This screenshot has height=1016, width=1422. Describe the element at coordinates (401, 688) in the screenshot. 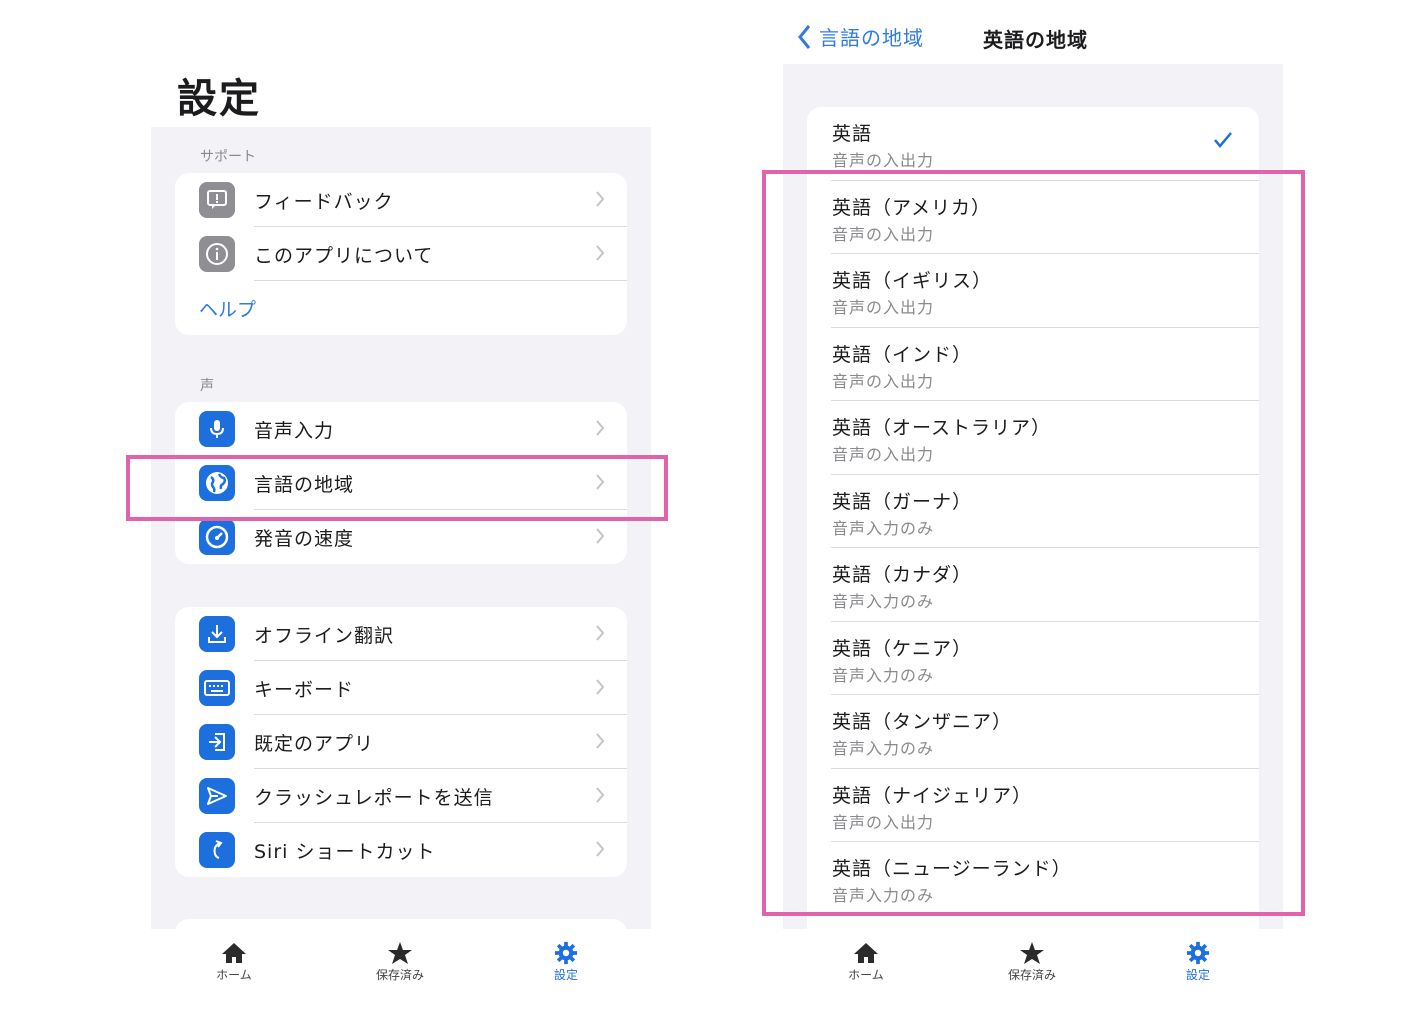

I see `keyboard-row: キーボード` at that location.